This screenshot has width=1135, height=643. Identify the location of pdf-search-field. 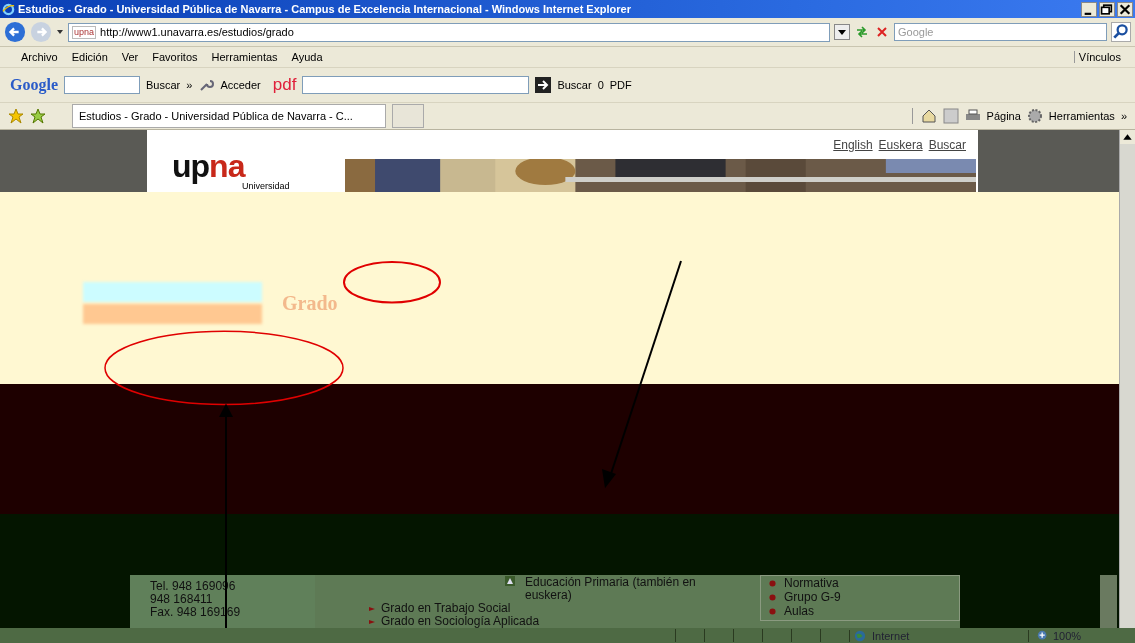
(416, 85).